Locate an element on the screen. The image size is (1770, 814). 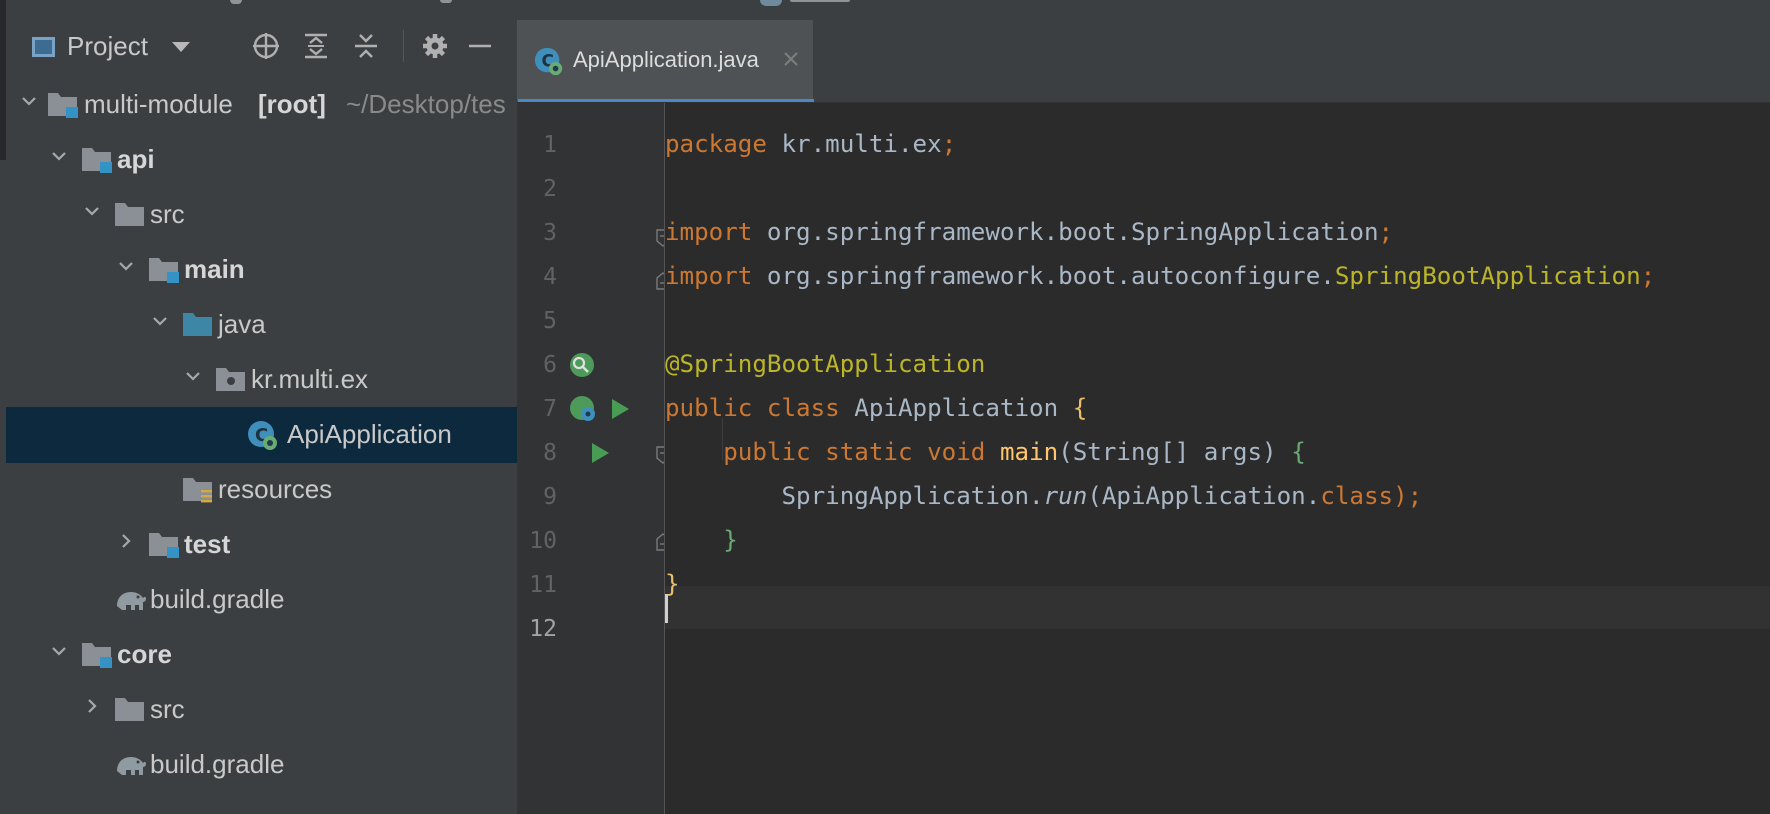
package-icon is located at coordinates (230, 379).